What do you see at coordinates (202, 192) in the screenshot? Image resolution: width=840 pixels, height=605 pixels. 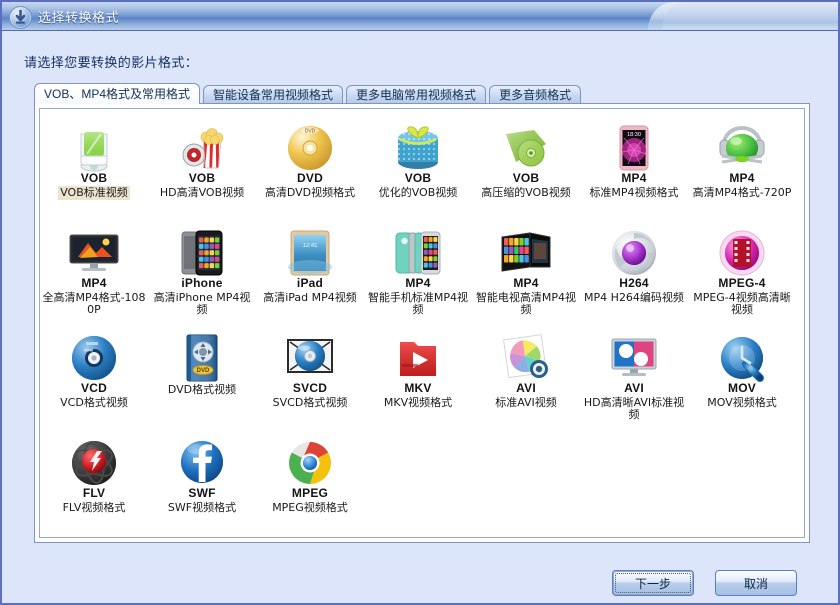 I see `format-description: HD高清VOB视频` at bounding box center [202, 192].